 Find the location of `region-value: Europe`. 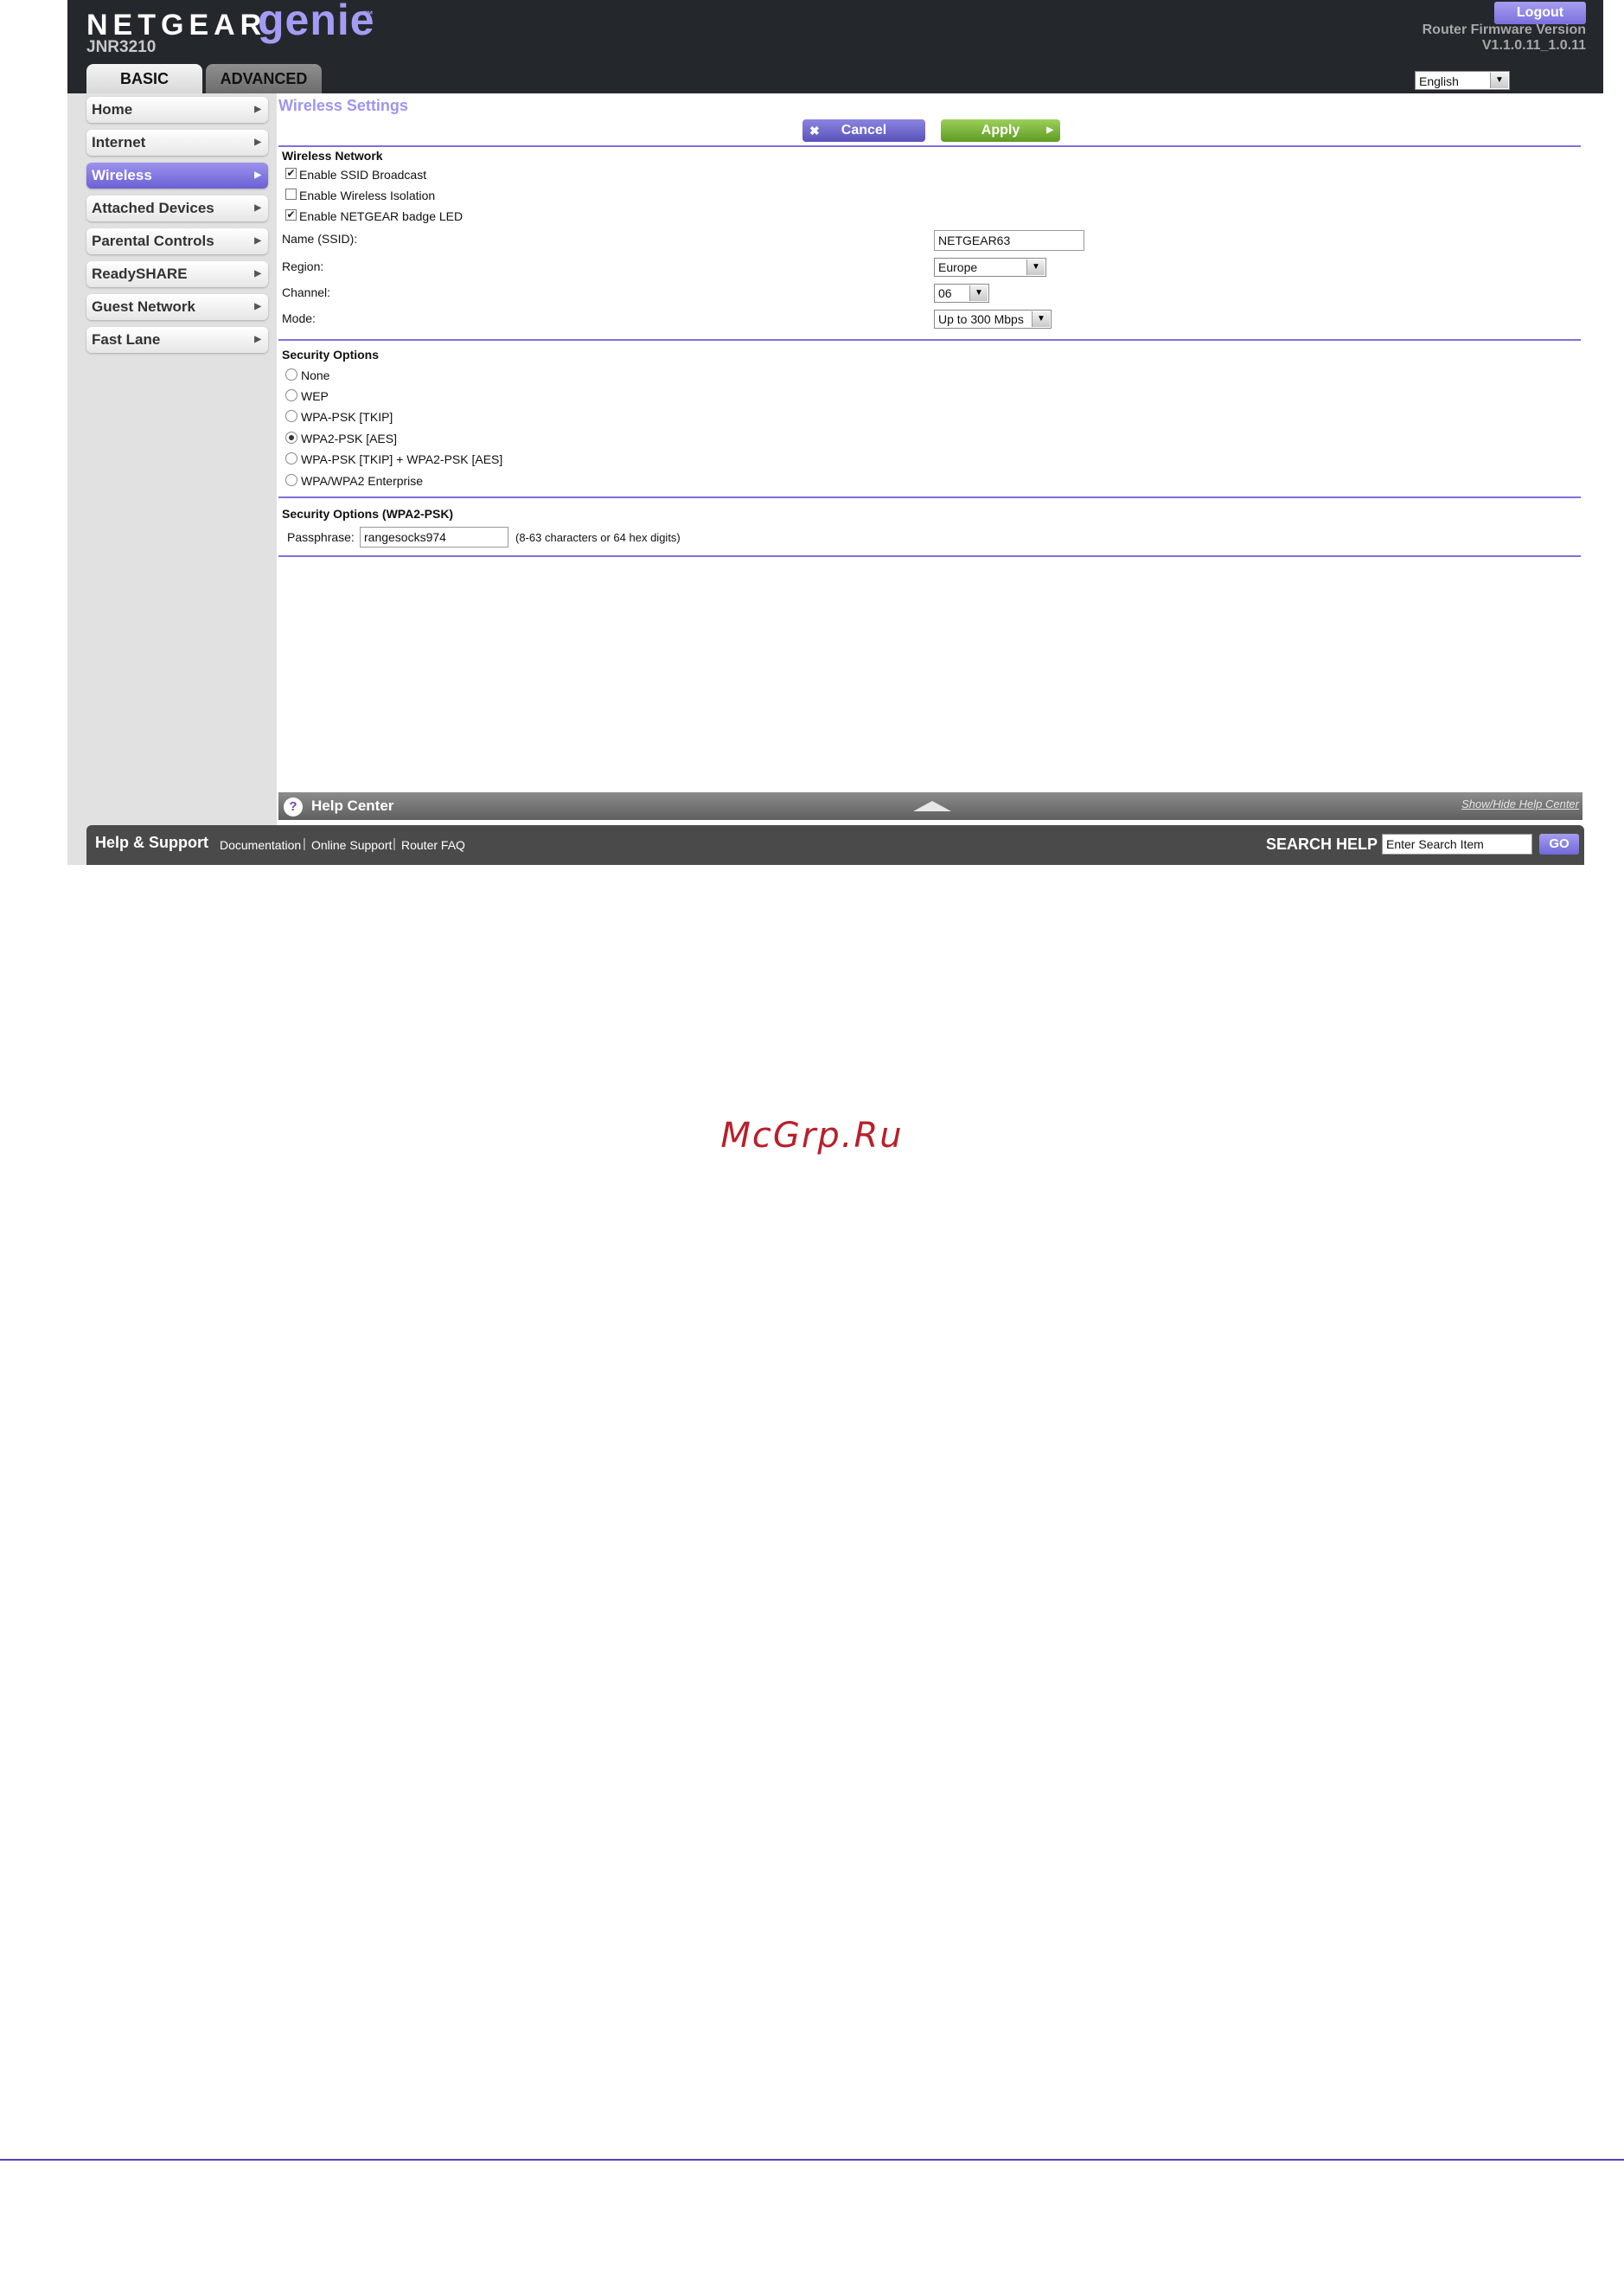

region-value: Europe is located at coordinates (958, 267).